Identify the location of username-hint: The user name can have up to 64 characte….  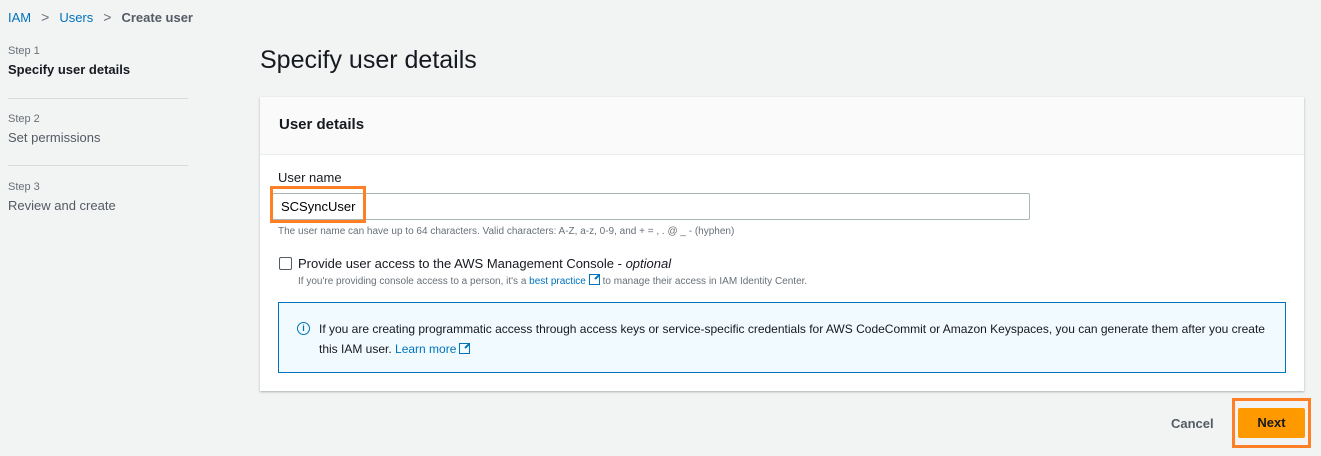
(506, 231).